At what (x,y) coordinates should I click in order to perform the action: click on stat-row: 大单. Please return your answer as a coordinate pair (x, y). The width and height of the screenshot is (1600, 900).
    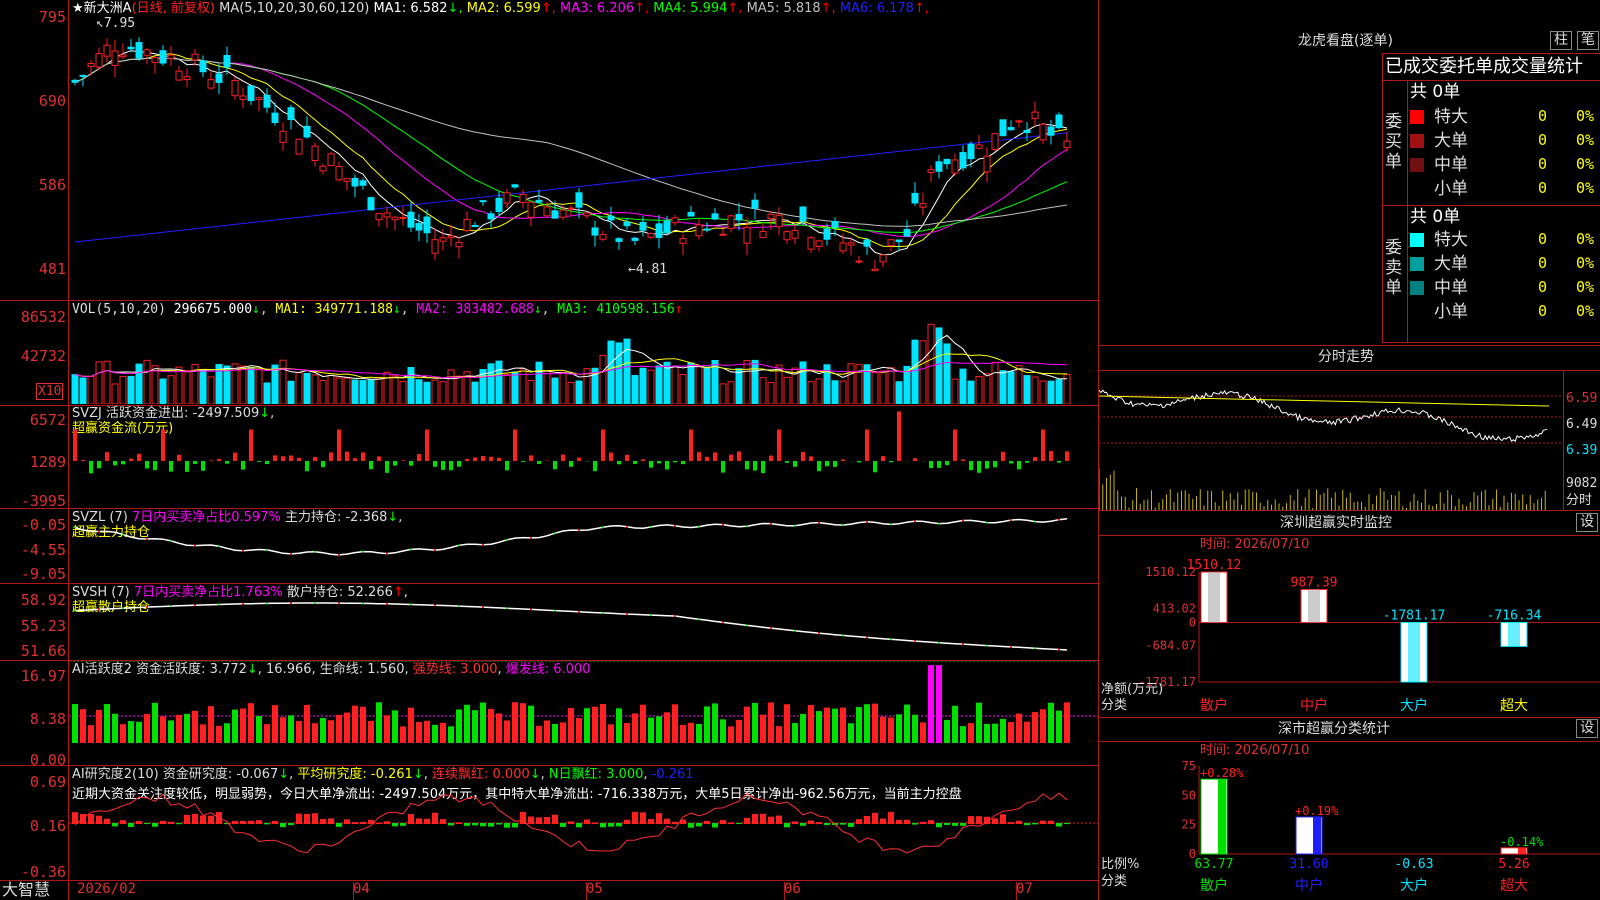
    Looking at the image, I should click on (1439, 264).